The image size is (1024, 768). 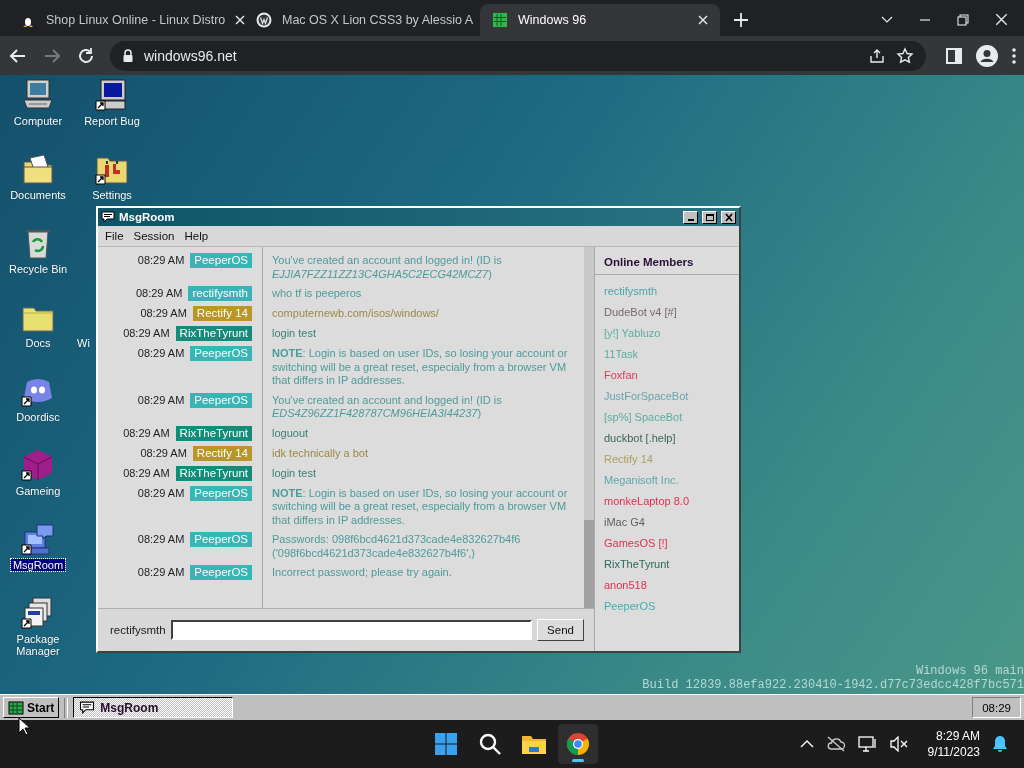 I want to click on cube-icon, so click(x=38, y=465).